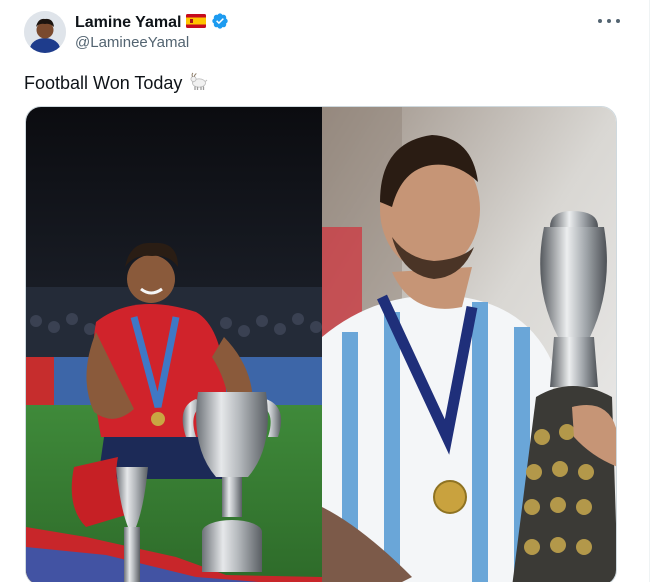 This screenshot has width=650, height=582. I want to click on verified-badge-icon, so click(220, 23).